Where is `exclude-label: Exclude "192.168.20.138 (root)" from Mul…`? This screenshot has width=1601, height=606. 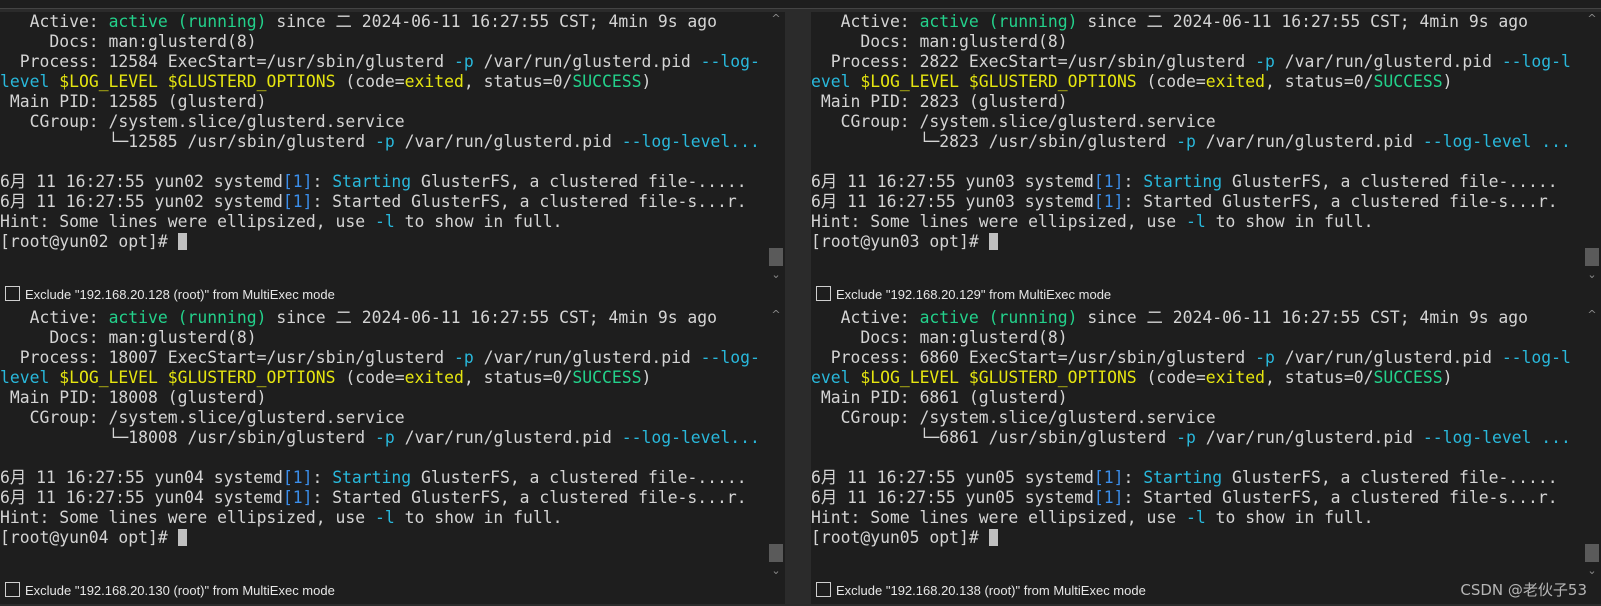
exclude-label: Exclude "192.168.20.138 (root)" from Mul… is located at coordinates (991, 590).